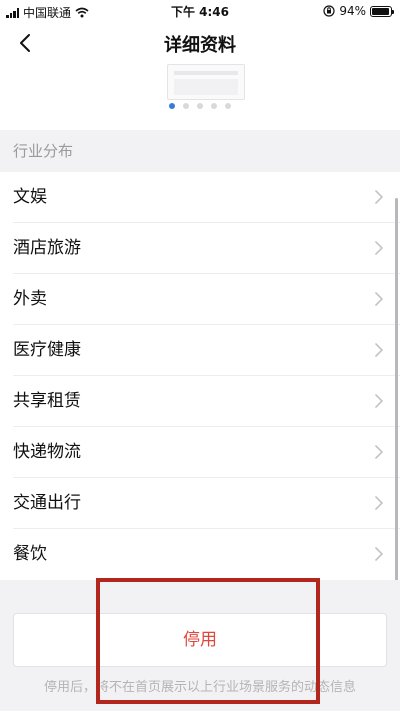  Describe the element at coordinates (206, 82) in the screenshot. I see `preview-thumbnail` at that location.